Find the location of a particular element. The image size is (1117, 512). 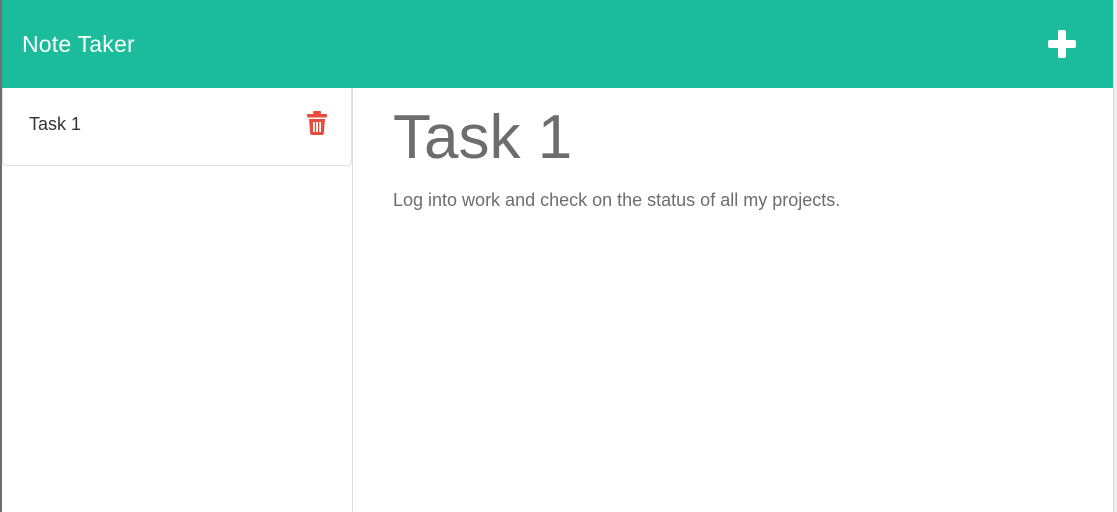

new-note-button is located at coordinates (1062, 44).